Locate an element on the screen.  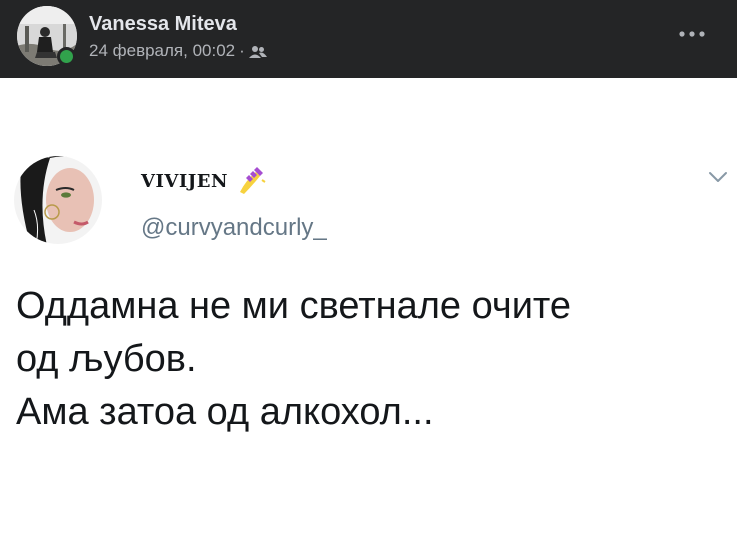
tweet-name-row: VIVIJEN is located at coordinates (203, 181).